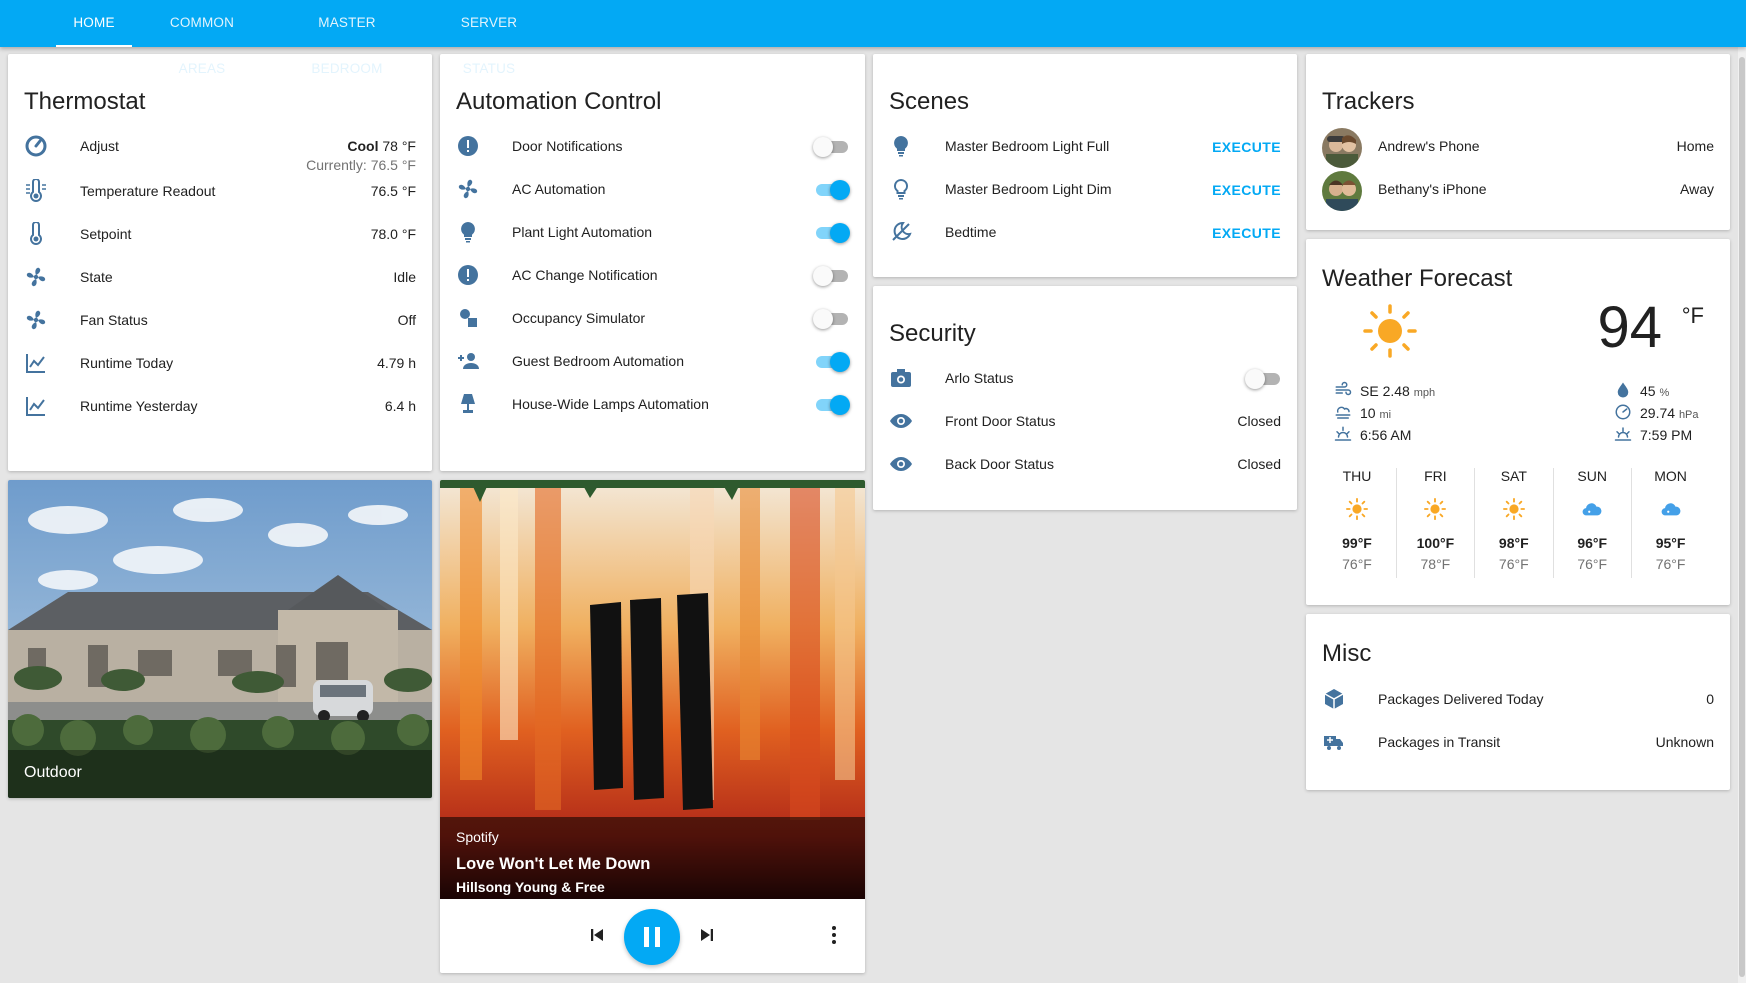 This screenshot has width=1746, height=983. What do you see at coordinates (582, 232) in the screenshot?
I see `row-label: Plant Light Automation` at bounding box center [582, 232].